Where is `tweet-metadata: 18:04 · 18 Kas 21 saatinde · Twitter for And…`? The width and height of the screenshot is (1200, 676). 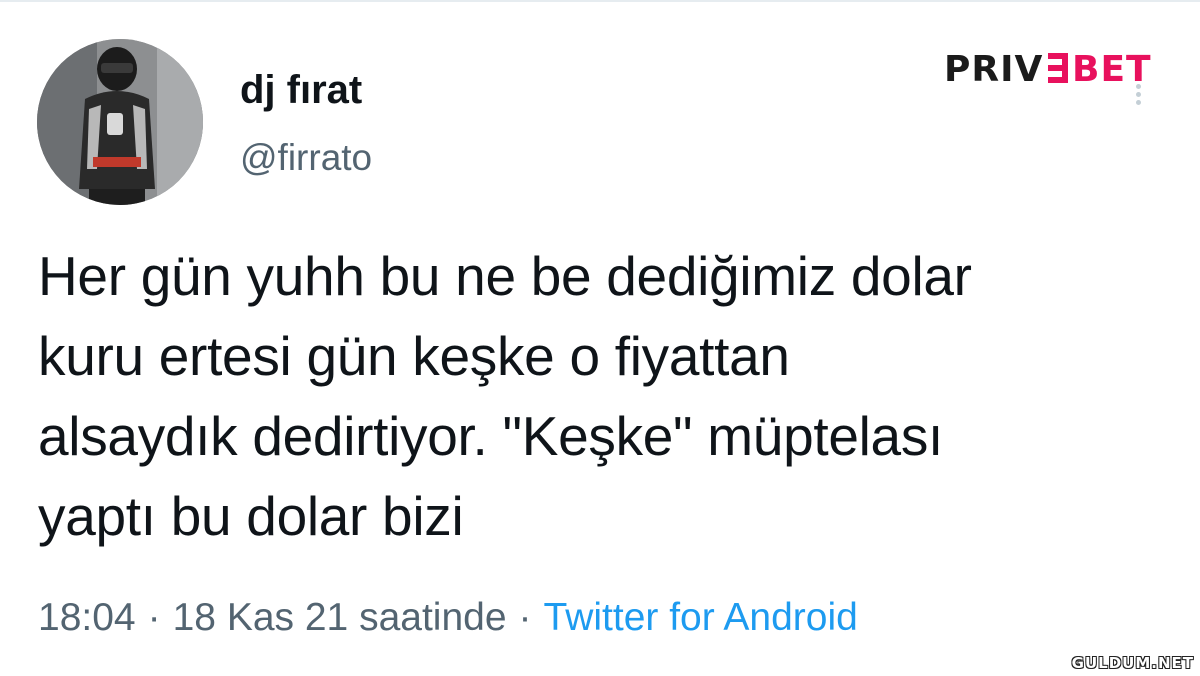 tweet-metadata: 18:04 · 18 Kas 21 saatinde · Twitter for And… is located at coordinates (448, 618).